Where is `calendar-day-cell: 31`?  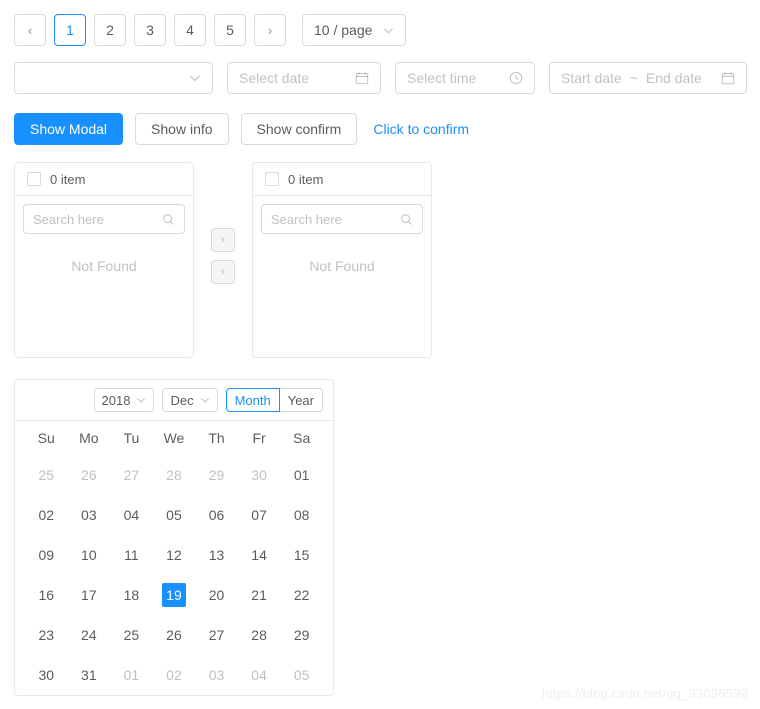 calendar-day-cell: 31 is located at coordinates (89, 675).